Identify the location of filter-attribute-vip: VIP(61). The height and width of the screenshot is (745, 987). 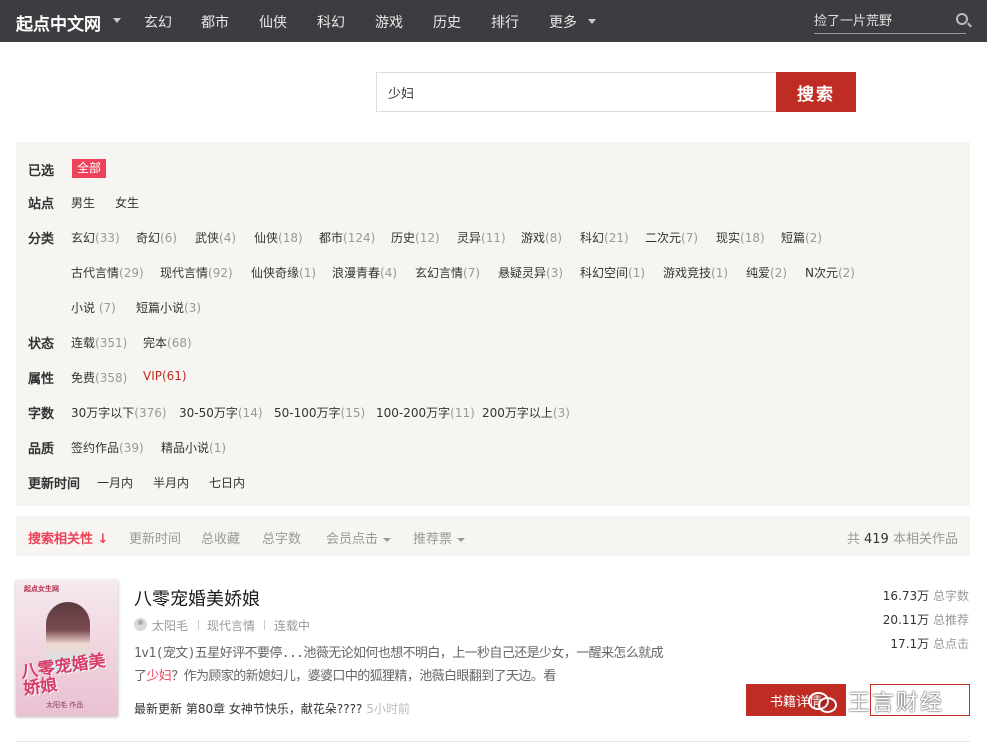
(165, 376).